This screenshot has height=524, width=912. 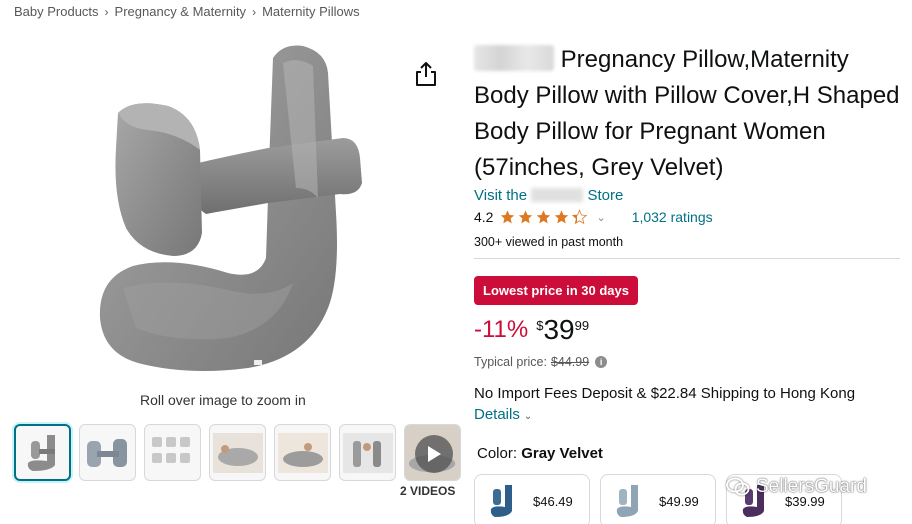 What do you see at coordinates (540, 325) in the screenshot?
I see `price-currency: $` at bounding box center [540, 325].